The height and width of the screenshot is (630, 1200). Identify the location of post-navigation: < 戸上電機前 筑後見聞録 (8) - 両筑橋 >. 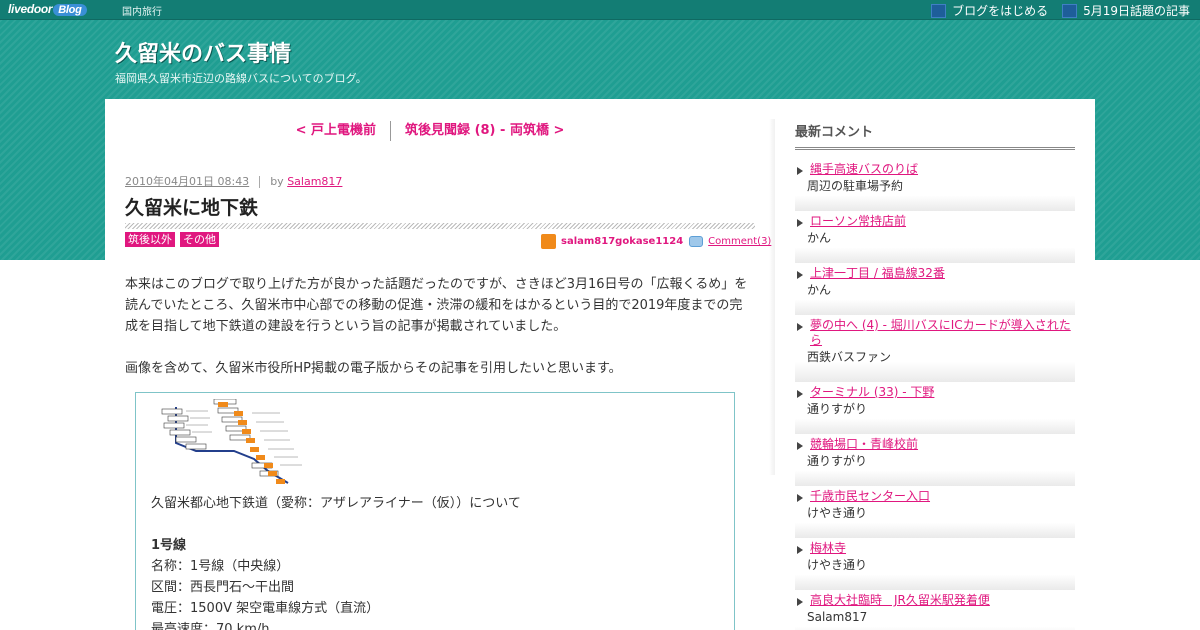
(430, 130).